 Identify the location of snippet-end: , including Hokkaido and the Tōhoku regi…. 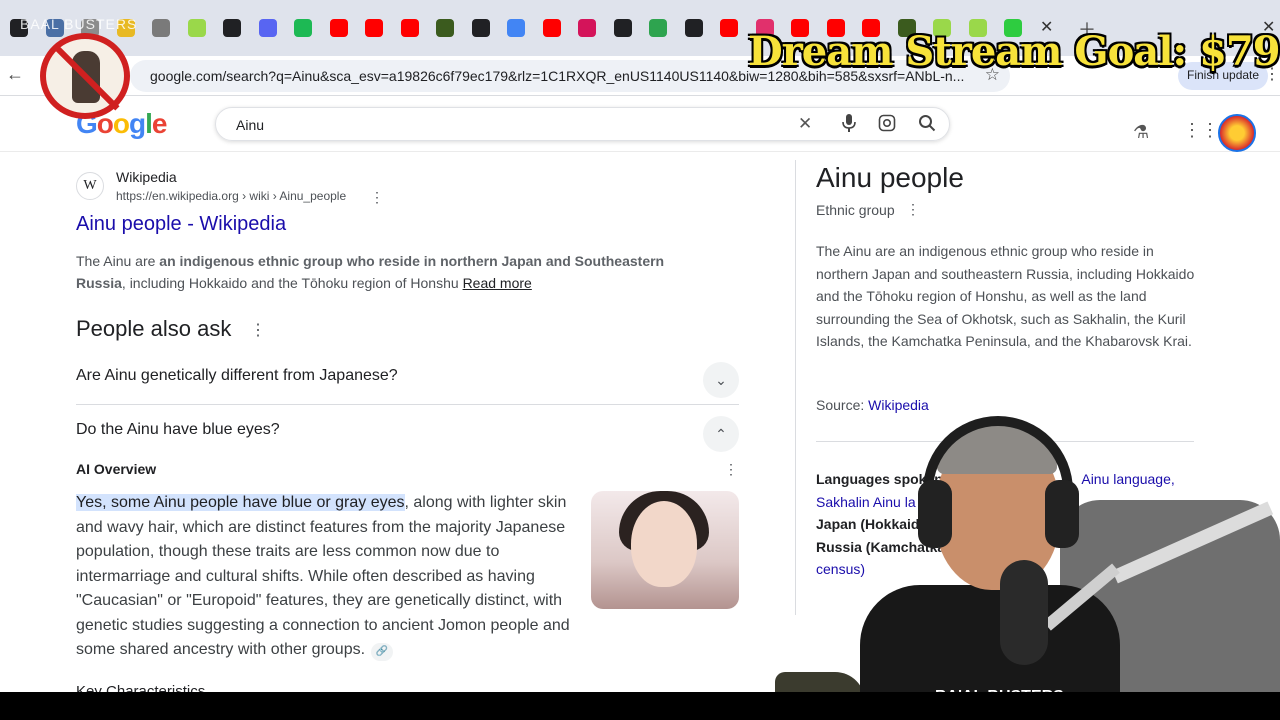
(292, 283).